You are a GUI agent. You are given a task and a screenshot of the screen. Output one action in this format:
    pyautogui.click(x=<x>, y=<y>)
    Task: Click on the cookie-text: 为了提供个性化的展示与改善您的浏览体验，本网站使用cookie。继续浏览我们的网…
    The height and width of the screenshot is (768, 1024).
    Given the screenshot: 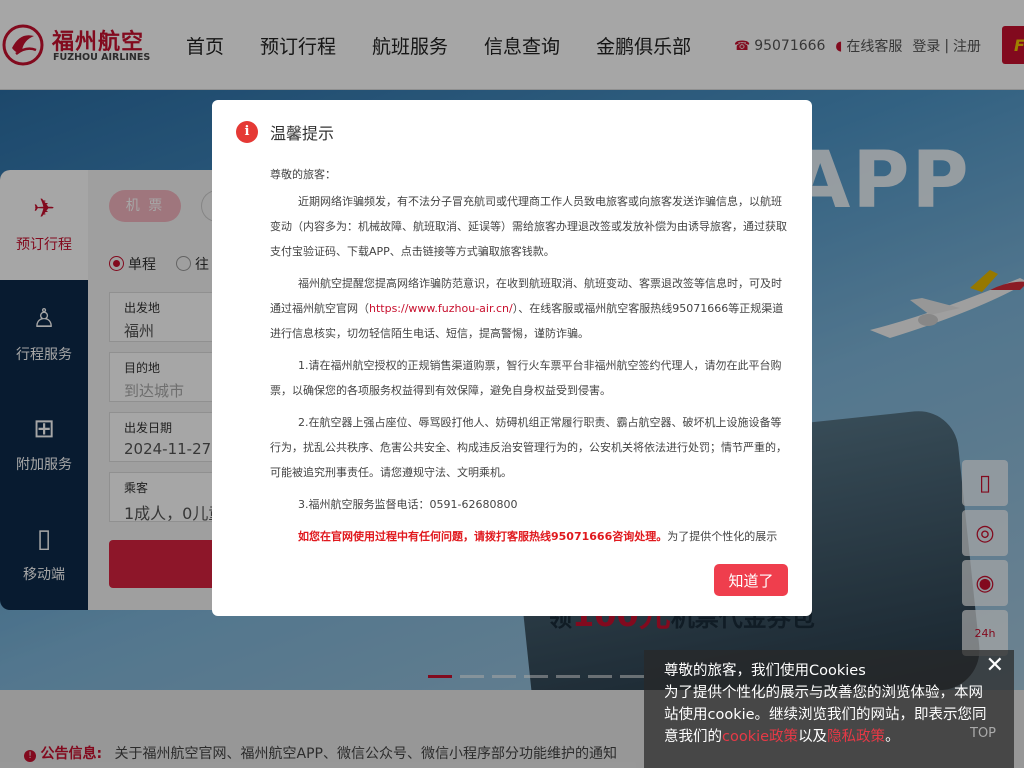 What is the action you would take?
    pyautogui.click(x=829, y=715)
    